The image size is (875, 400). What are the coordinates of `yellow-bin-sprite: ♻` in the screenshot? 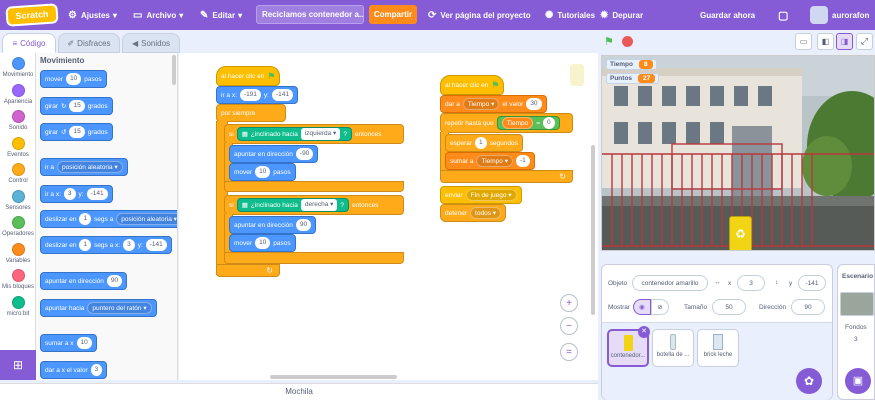 It's located at (740, 233).